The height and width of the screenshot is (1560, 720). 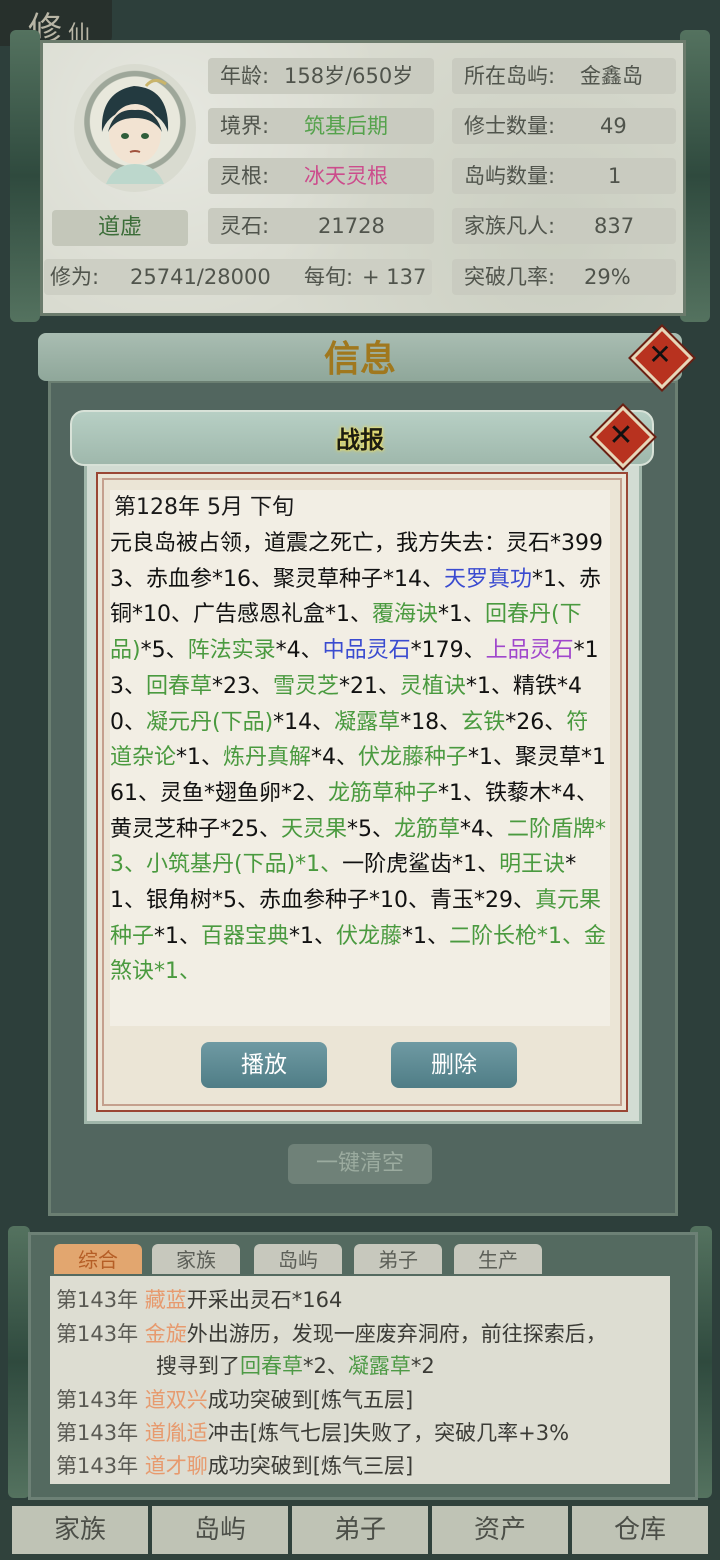 I want to click on log-name: 道胤适, so click(x=176, y=1433).